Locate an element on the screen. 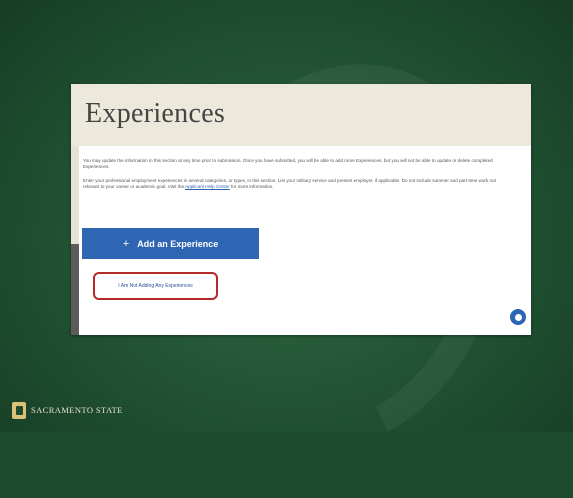 The height and width of the screenshot is (498, 573). chat-bubble-icon is located at coordinates (518, 317).